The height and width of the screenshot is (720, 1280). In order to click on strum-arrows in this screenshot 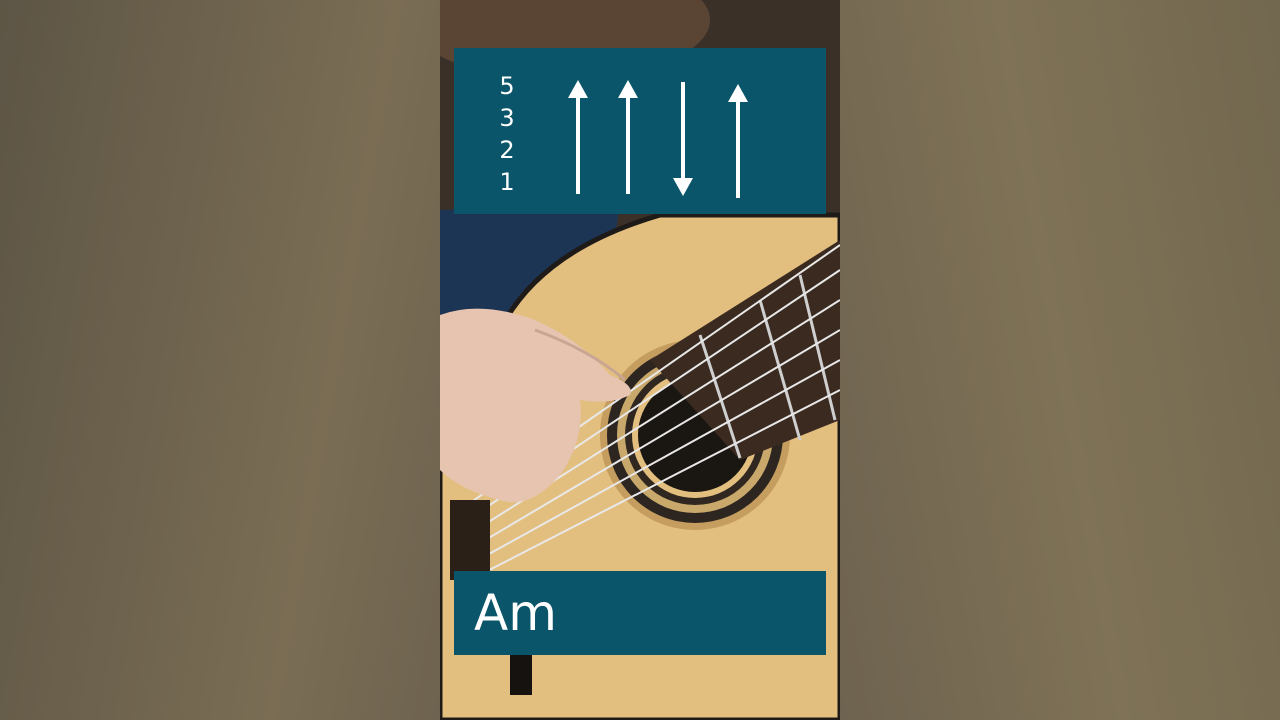, I will do `click(658, 139)`.